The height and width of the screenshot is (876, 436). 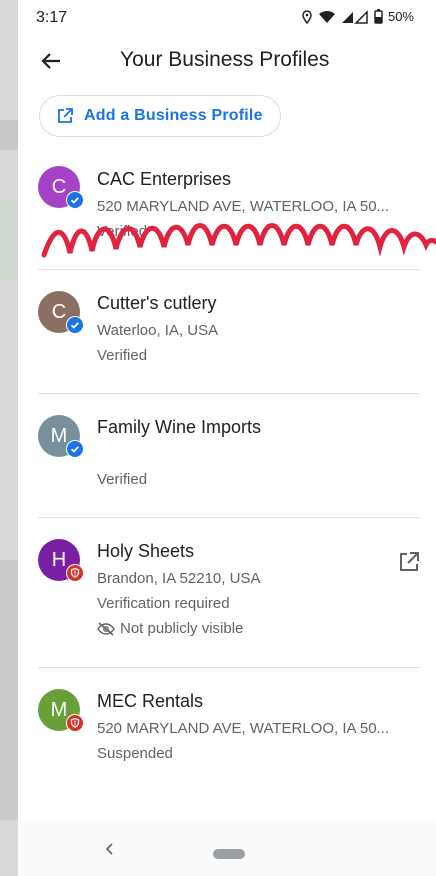 I want to click on visibility-off-icon, so click(x=106, y=628).